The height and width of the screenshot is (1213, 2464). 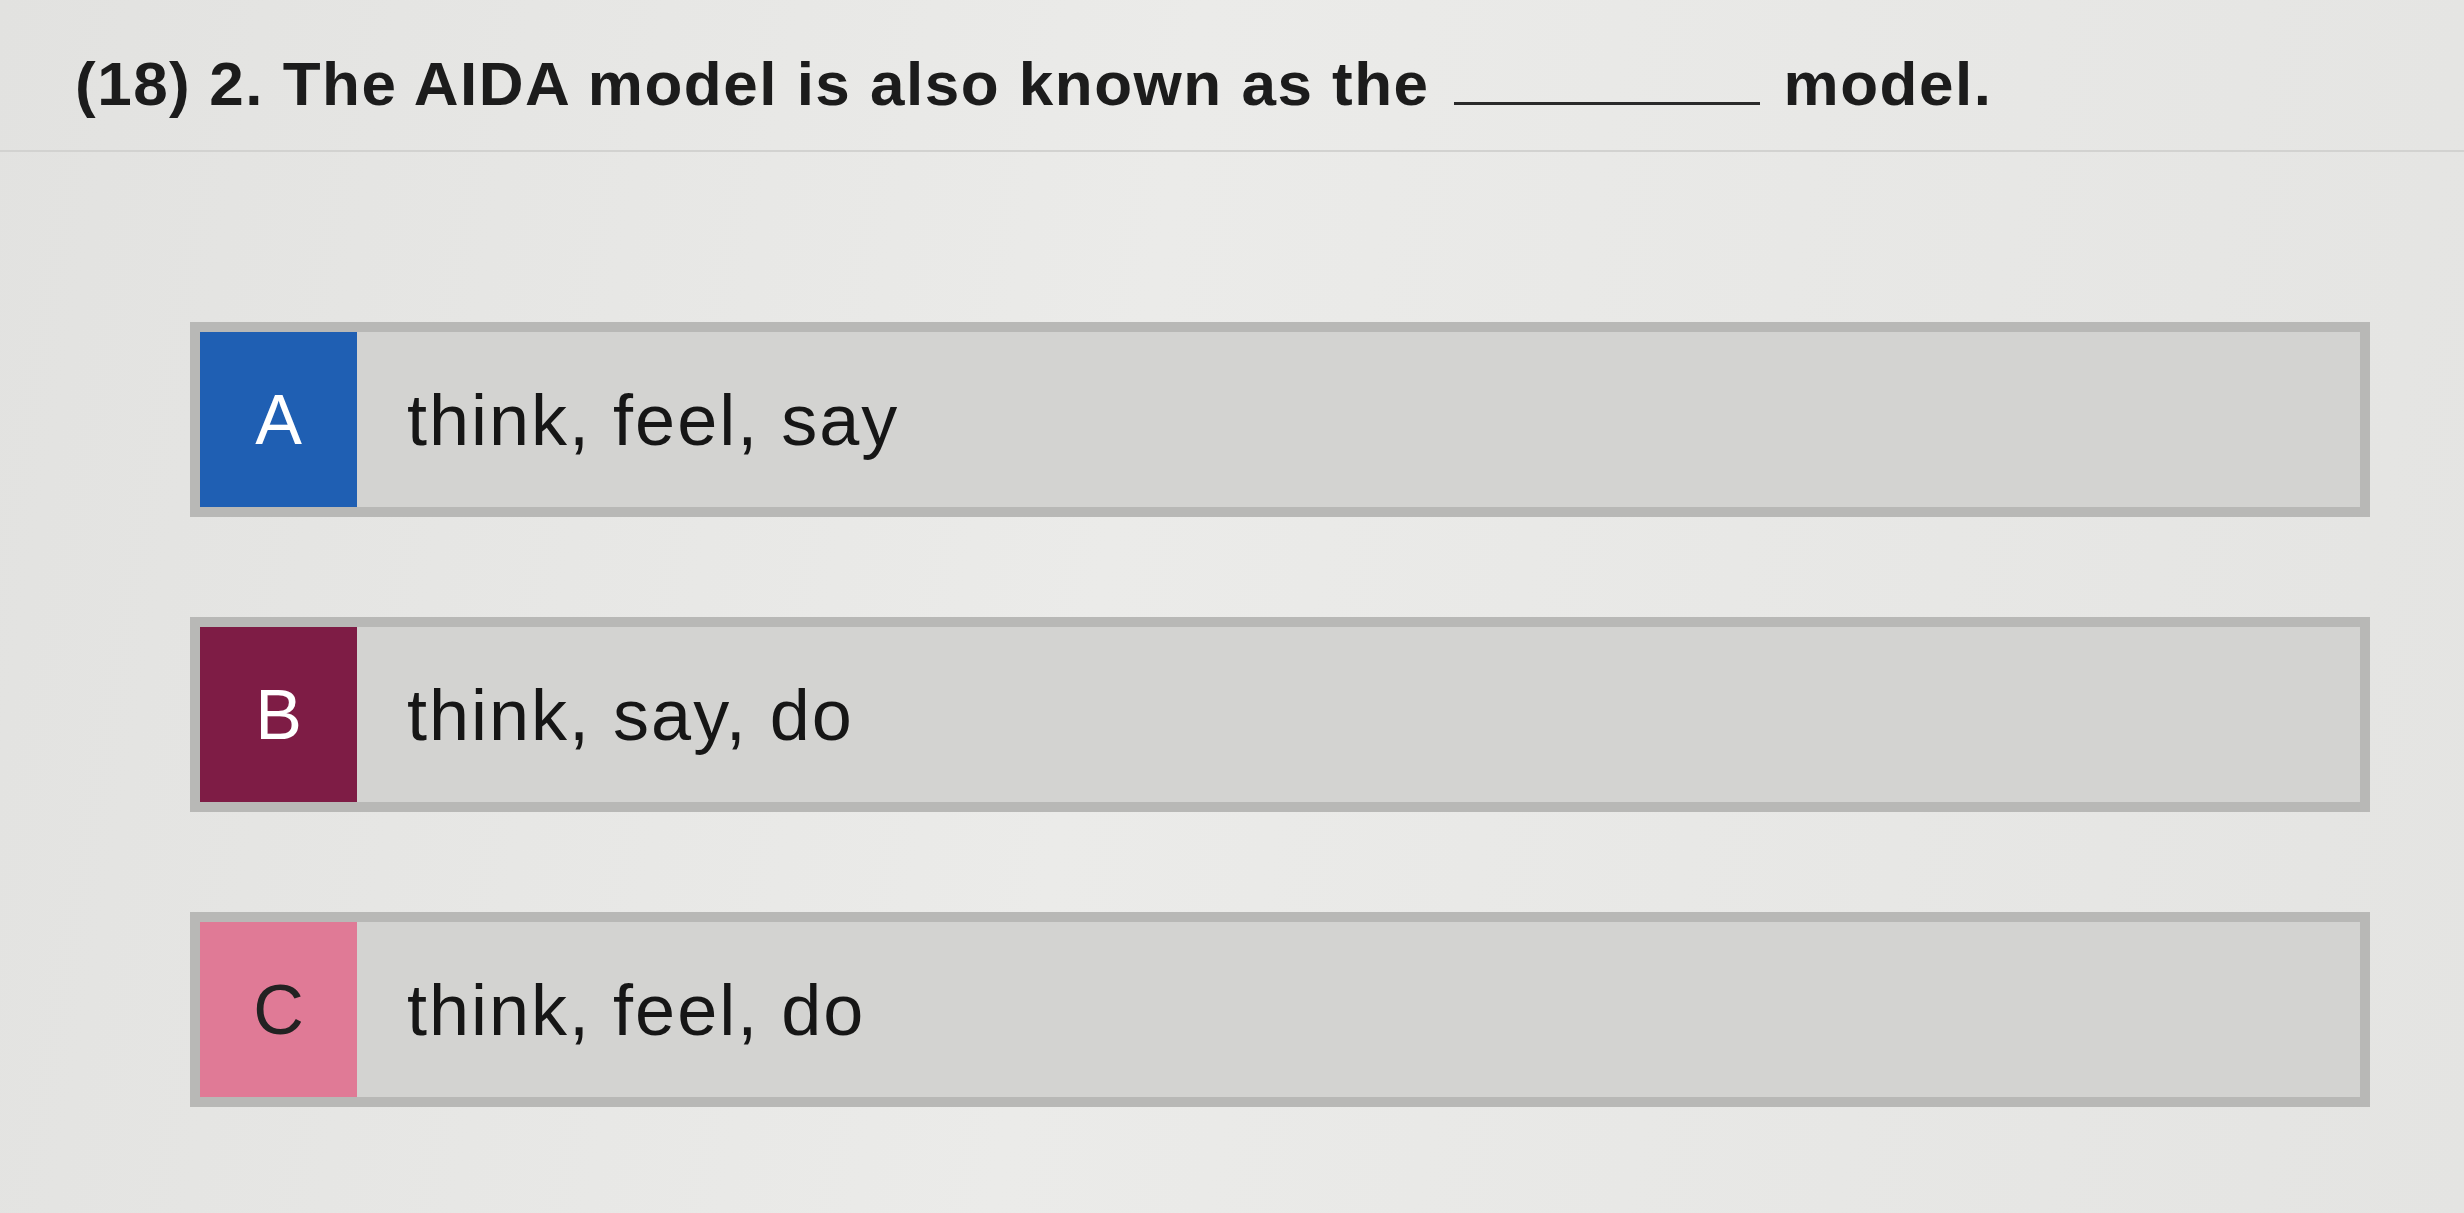 What do you see at coordinates (278, 1009) in the screenshot?
I see `option-letter-tile: C` at bounding box center [278, 1009].